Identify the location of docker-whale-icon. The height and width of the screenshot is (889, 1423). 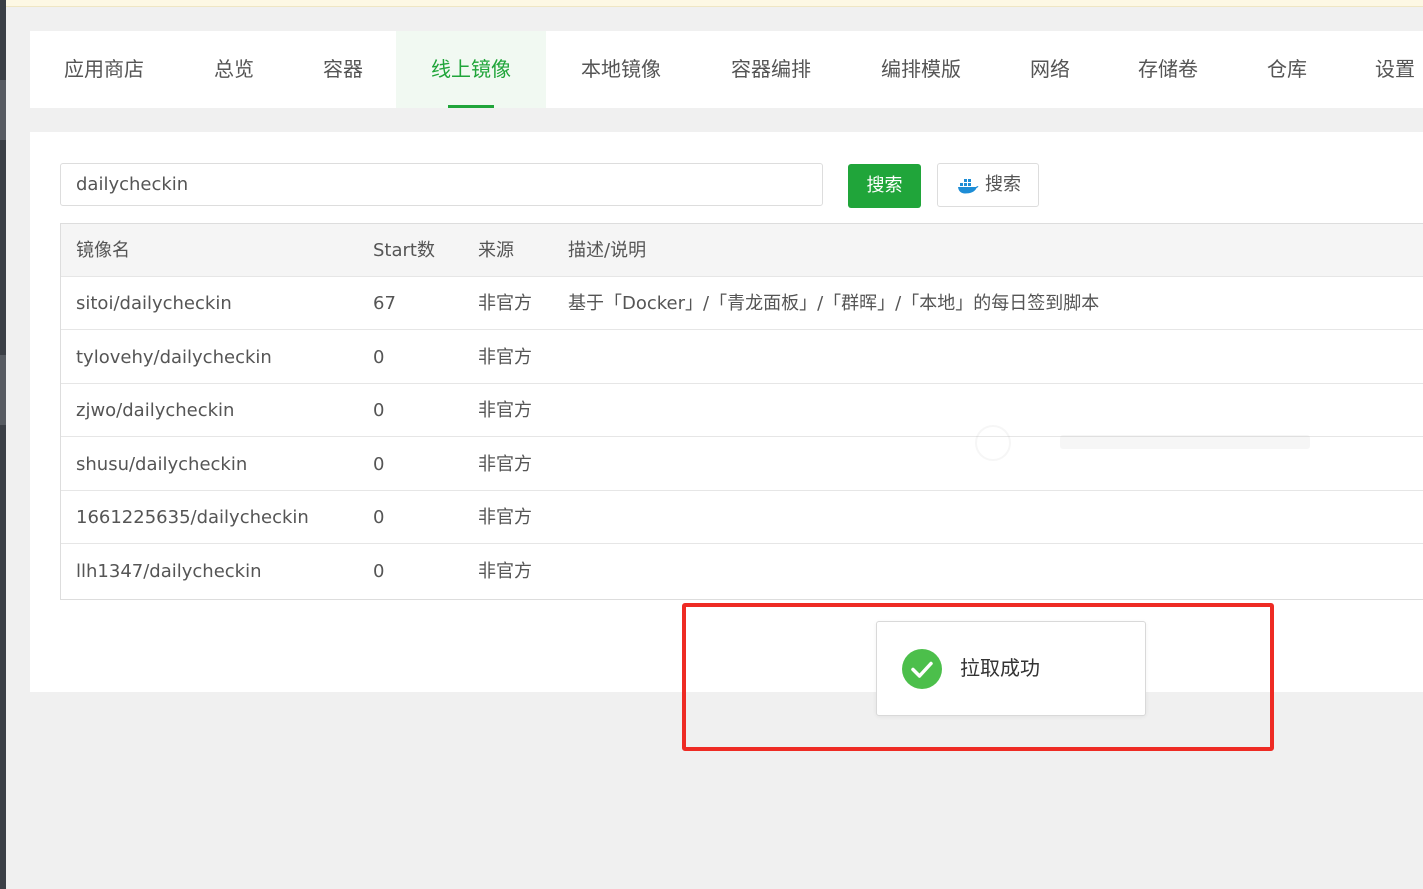
(968, 186).